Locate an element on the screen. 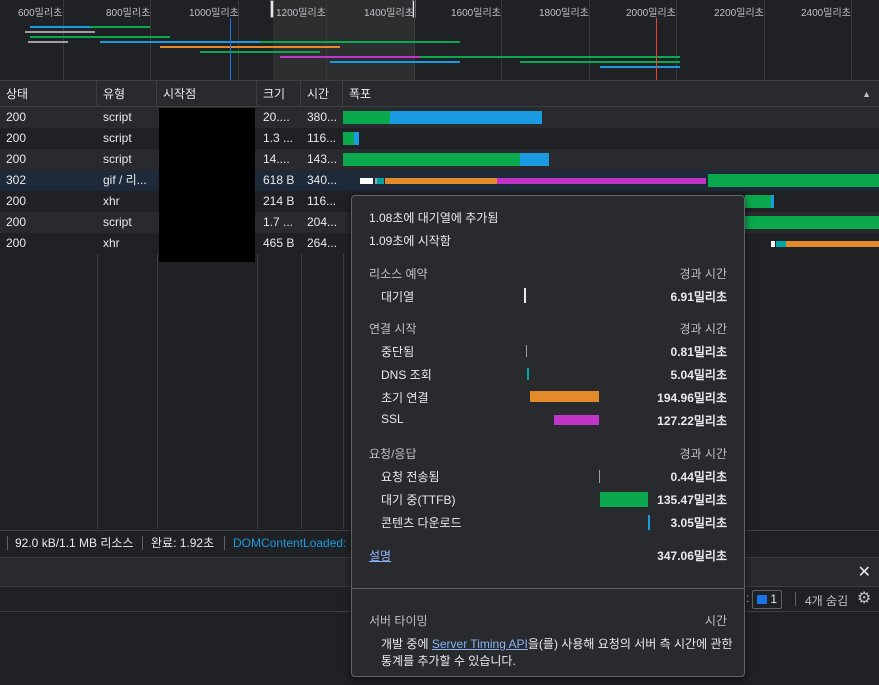 The image size is (879, 685). timing-label: 콘텐츠 다운로드 is located at coordinates (421, 523).